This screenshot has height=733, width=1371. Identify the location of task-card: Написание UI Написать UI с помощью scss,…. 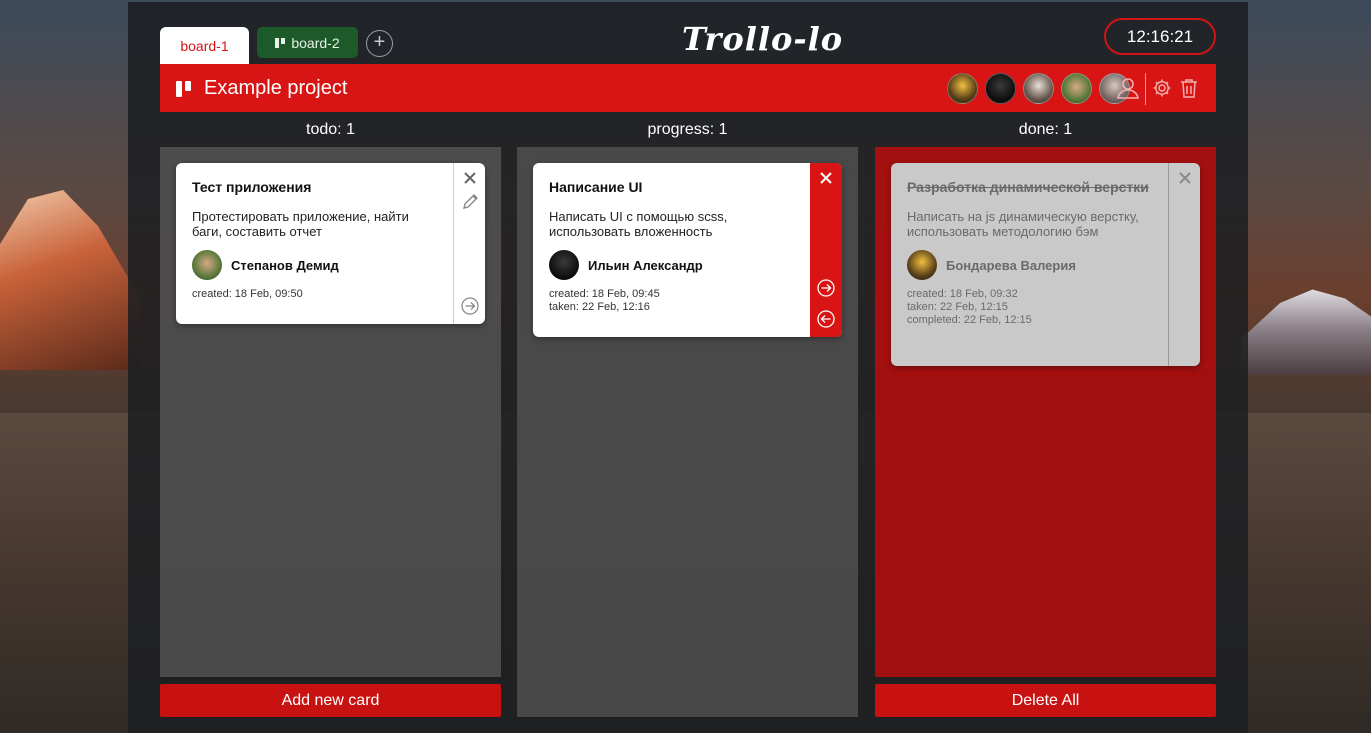
(687, 250).